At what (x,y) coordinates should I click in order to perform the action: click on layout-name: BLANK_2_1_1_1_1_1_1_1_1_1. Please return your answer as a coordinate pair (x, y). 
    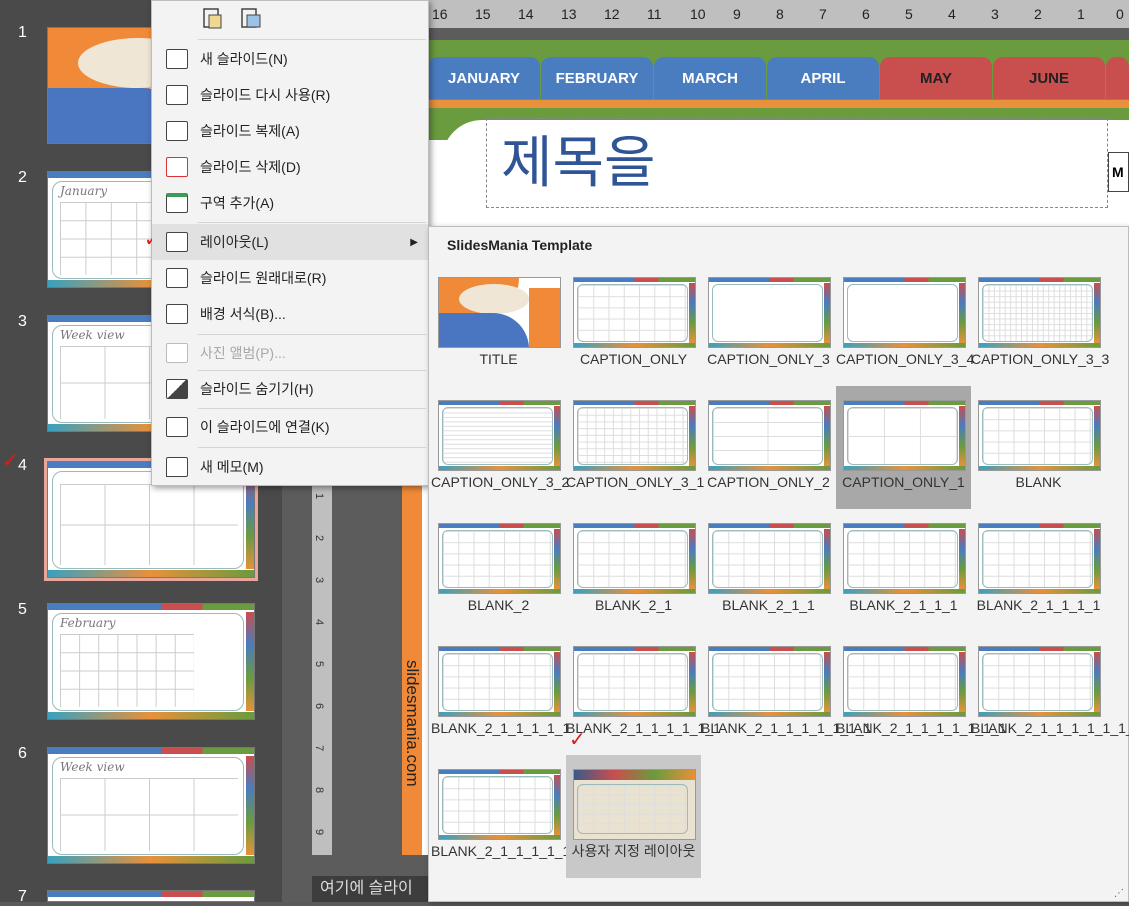
    Looking at the image, I should click on (532, 851).